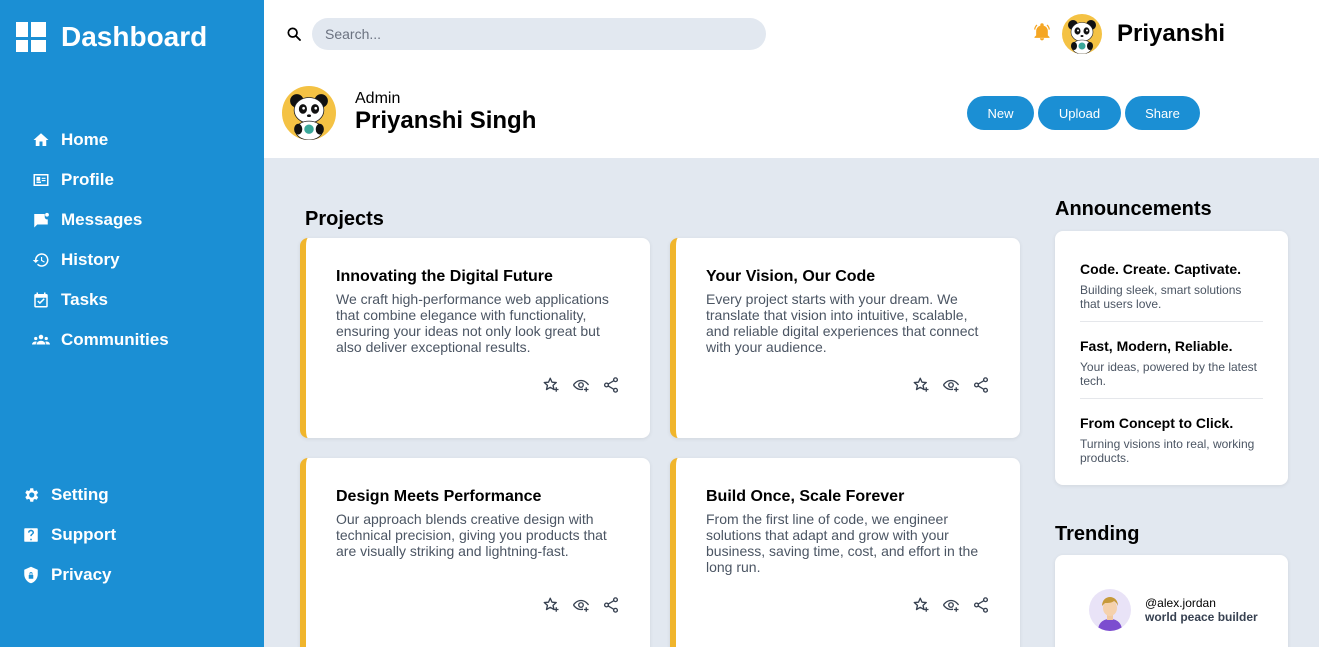  I want to click on dashboard-icon, so click(31, 37).